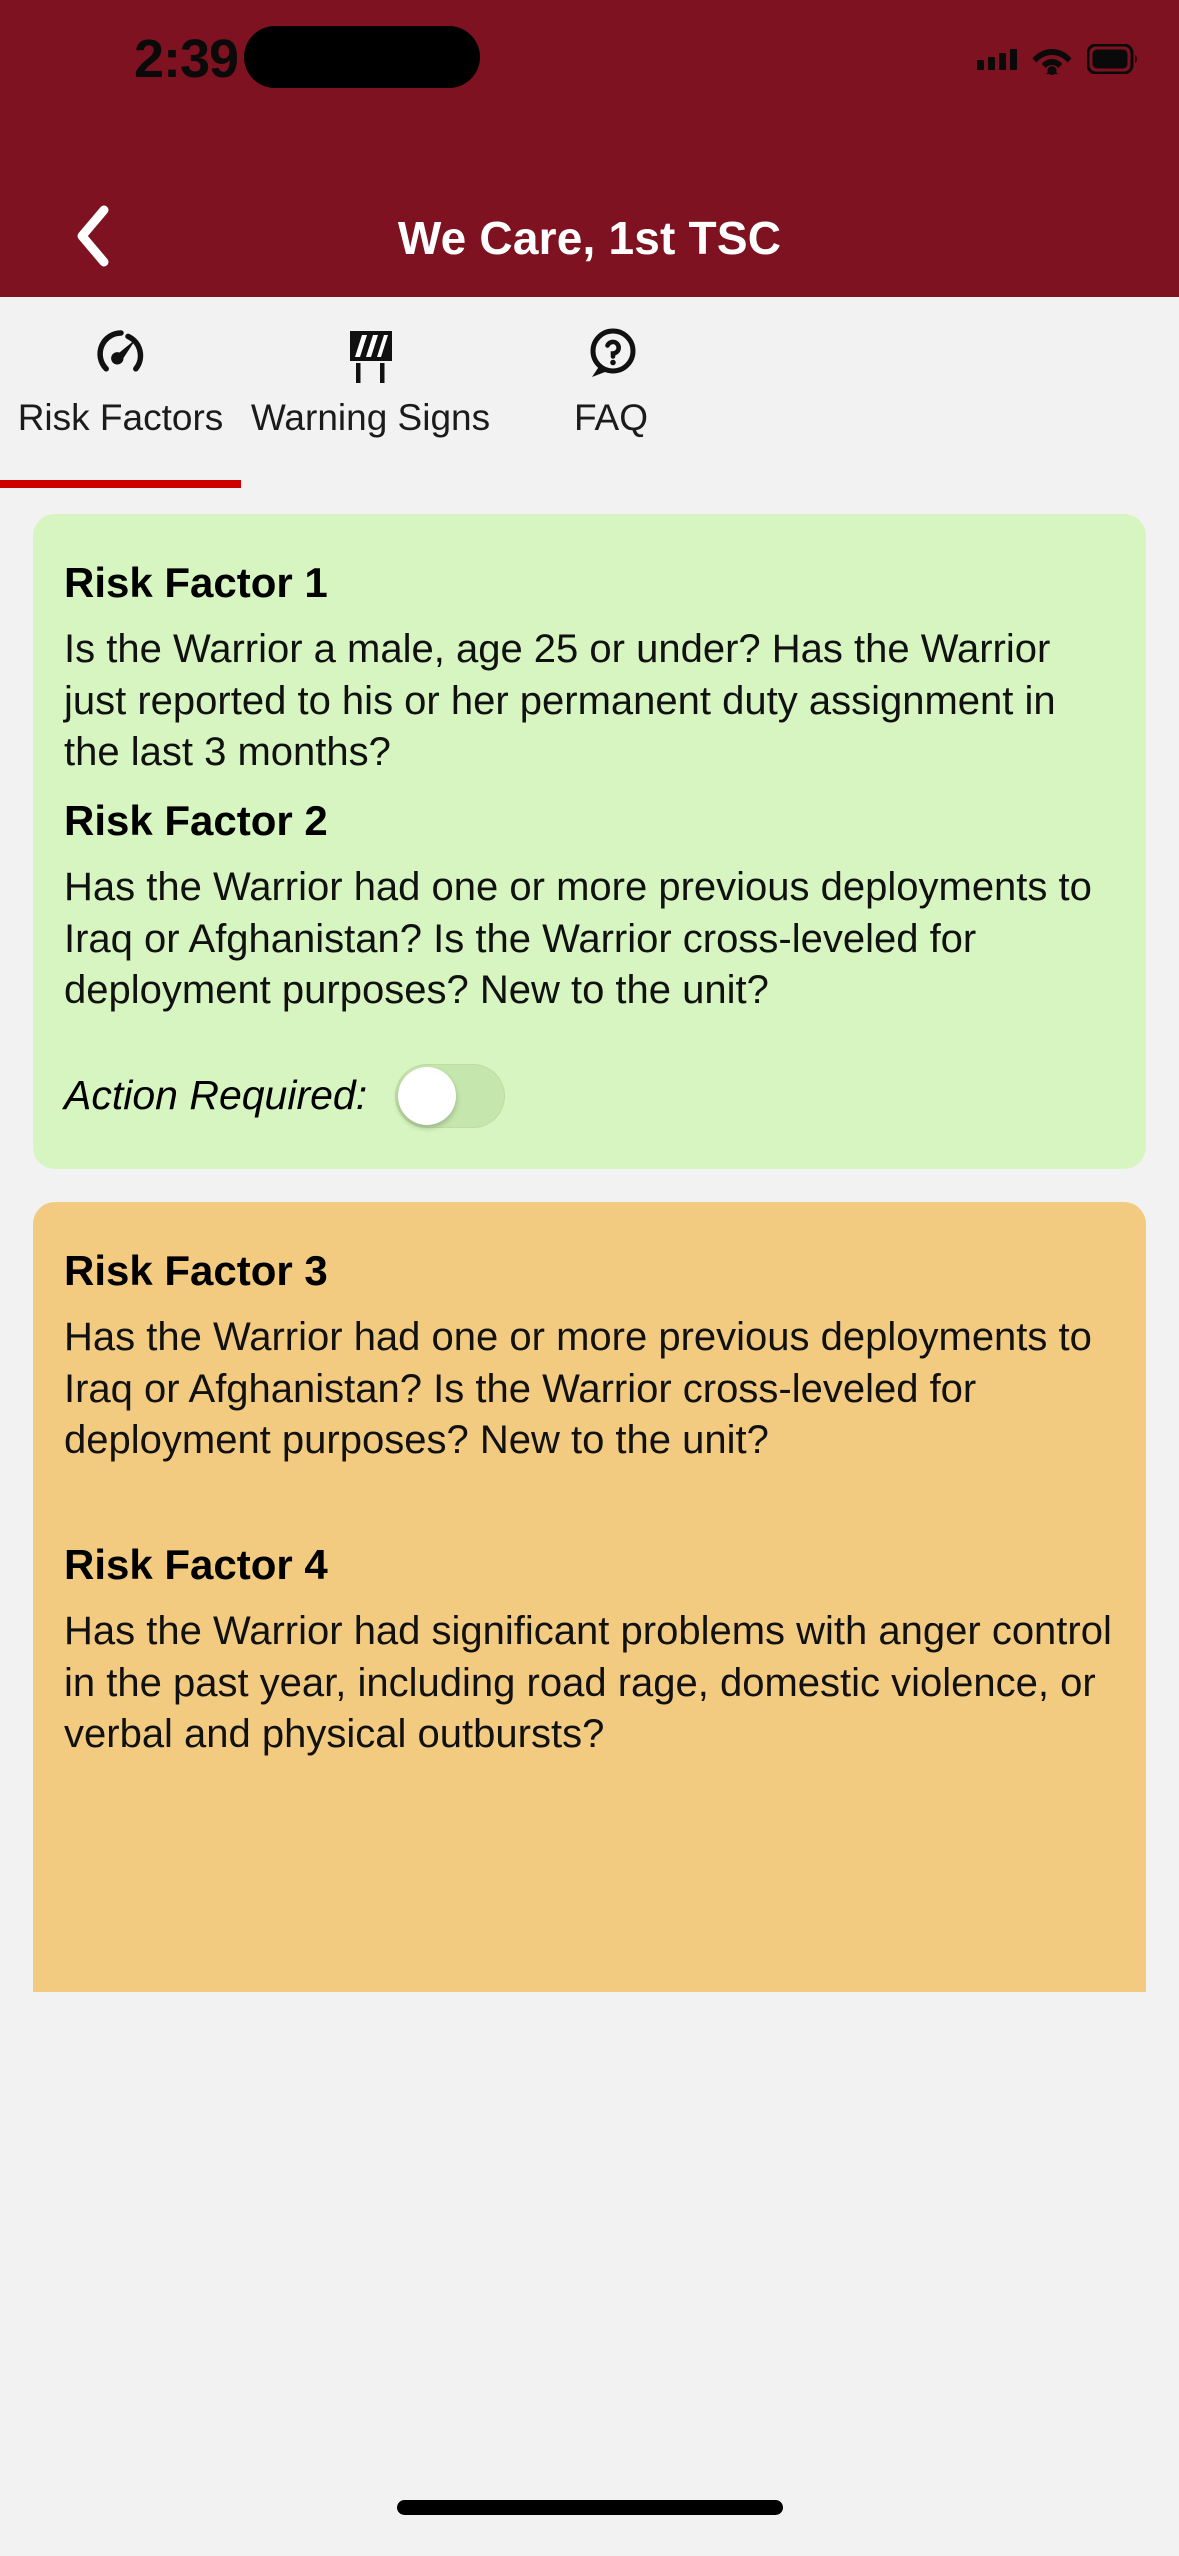 Image resolution: width=1179 pixels, height=2556 pixels. Describe the element at coordinates (196, 1270) in the screenshot. I see `risk-factor-title: Risk Factor 3` at that location.